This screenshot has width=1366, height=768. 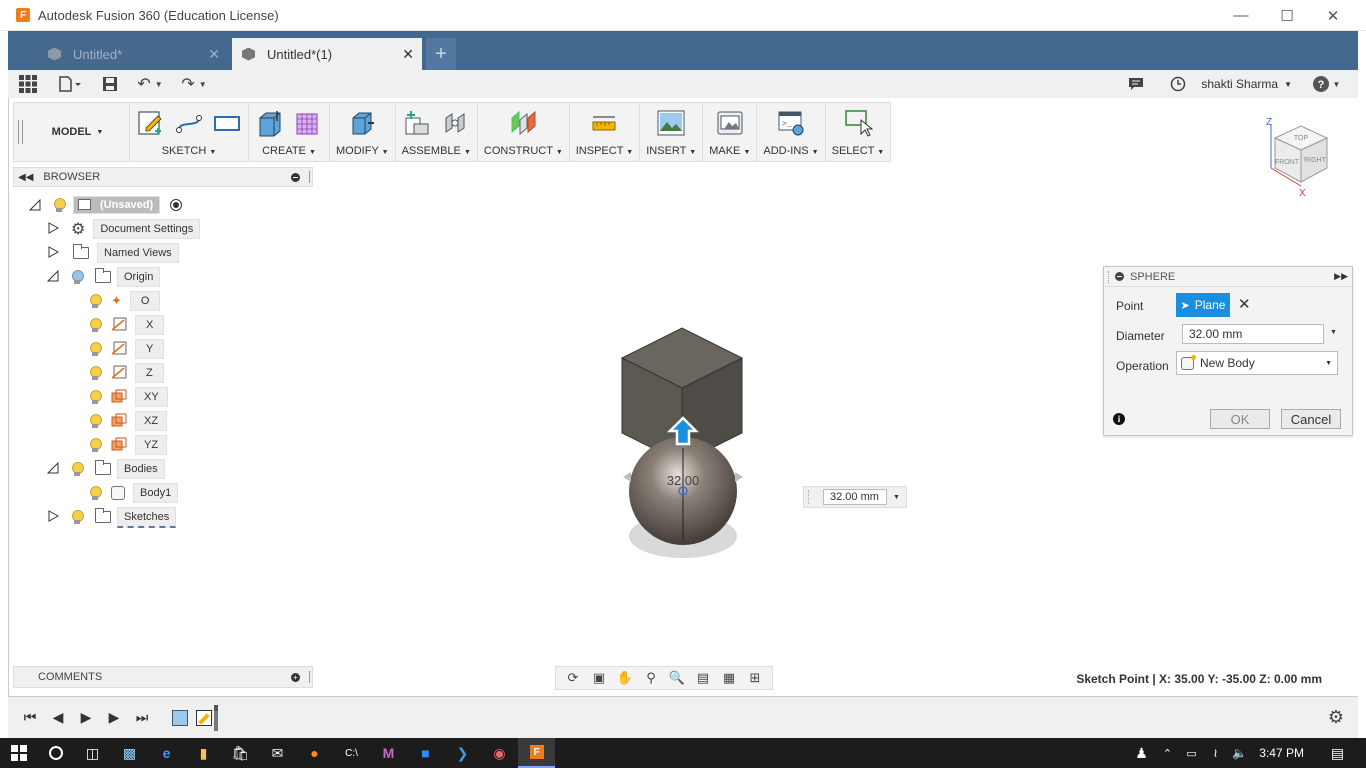 I want to click on press-pull-icon, so click(x=362, y=123).